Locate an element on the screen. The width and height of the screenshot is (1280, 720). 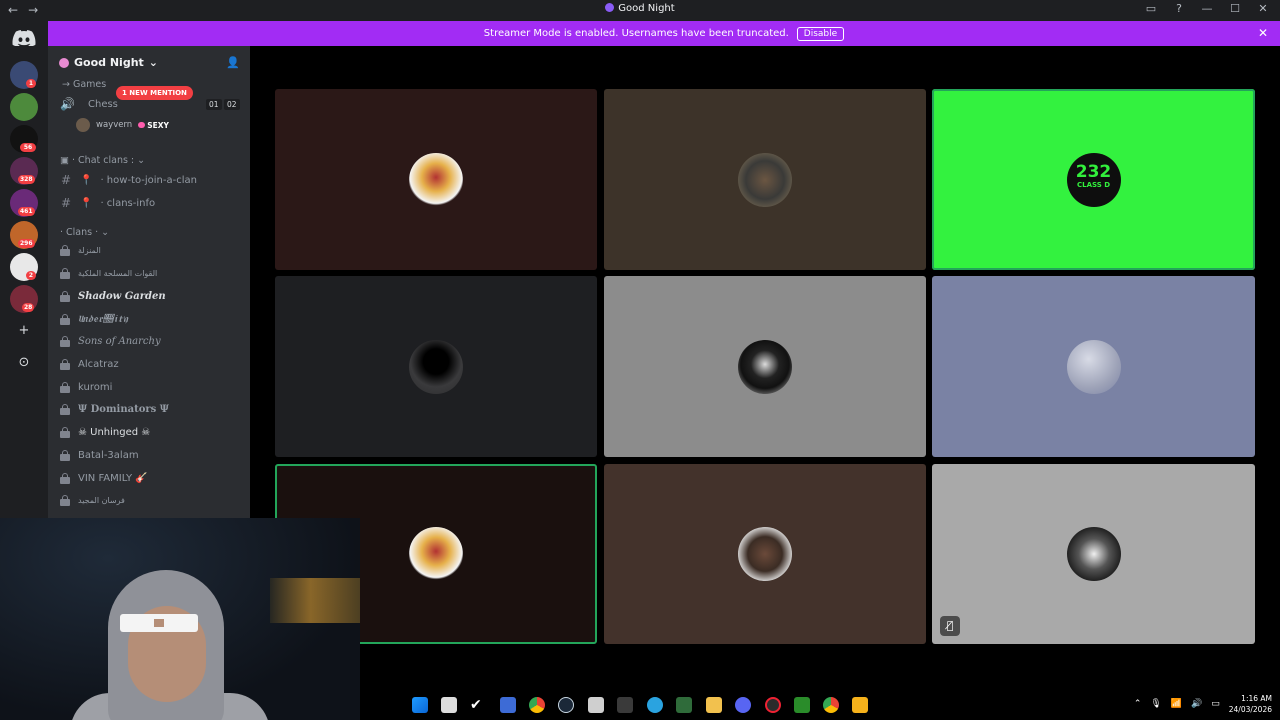
forward-arrow-icon: → is located at coordinates (33, 10).